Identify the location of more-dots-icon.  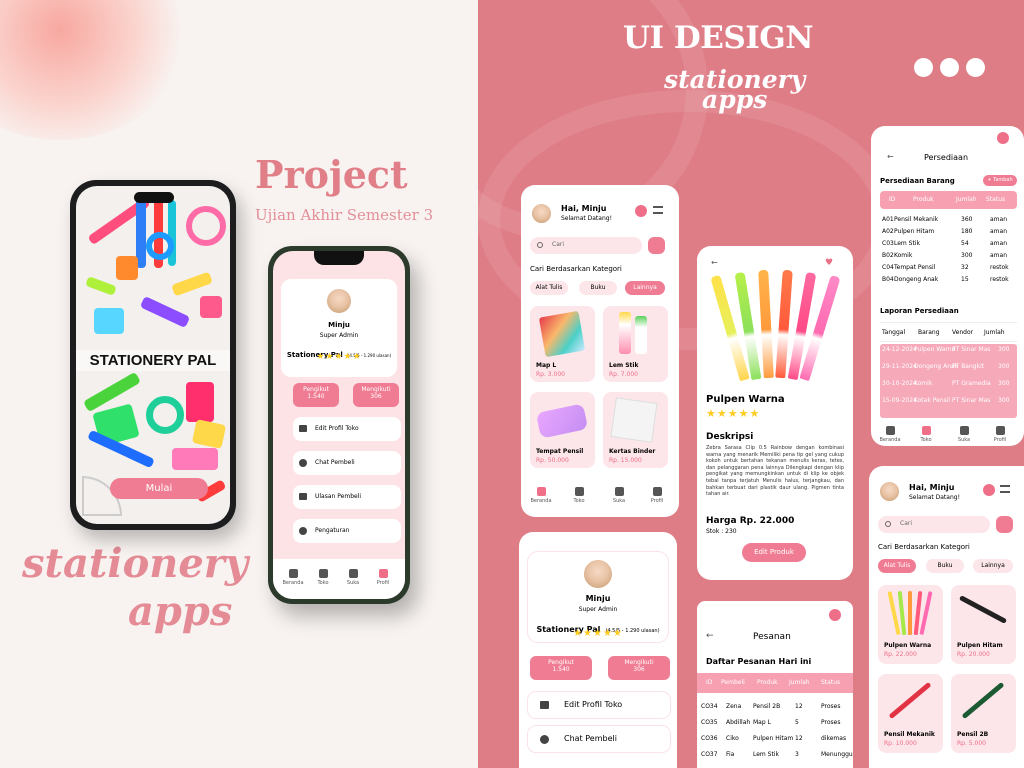
(953, 69).